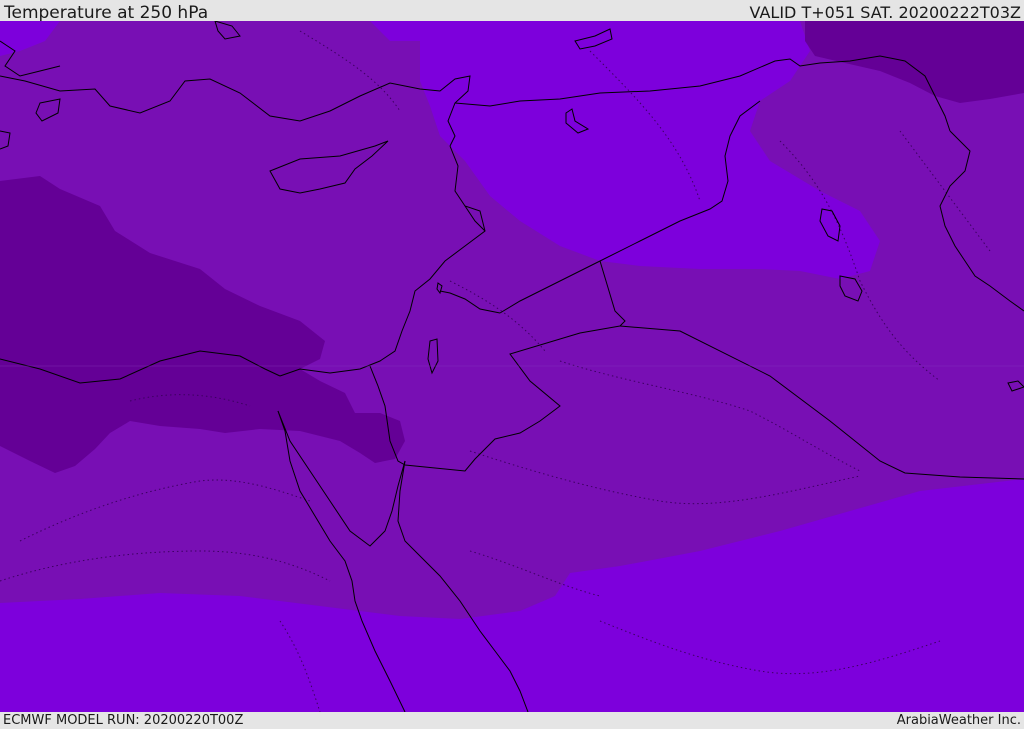  What do you see at coordinates (106, 13) in the screenshot?
I see `map-title: Temperature at 250 hPa` at bounding box center [106, 13].